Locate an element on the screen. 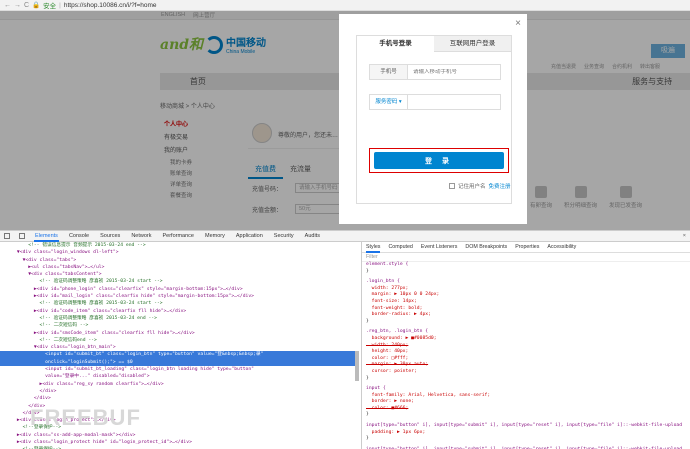 Image resolution: width=690 pixels, height=449 pixels. login-button-highlight: 登 录 is located at coordinates (439, 160).